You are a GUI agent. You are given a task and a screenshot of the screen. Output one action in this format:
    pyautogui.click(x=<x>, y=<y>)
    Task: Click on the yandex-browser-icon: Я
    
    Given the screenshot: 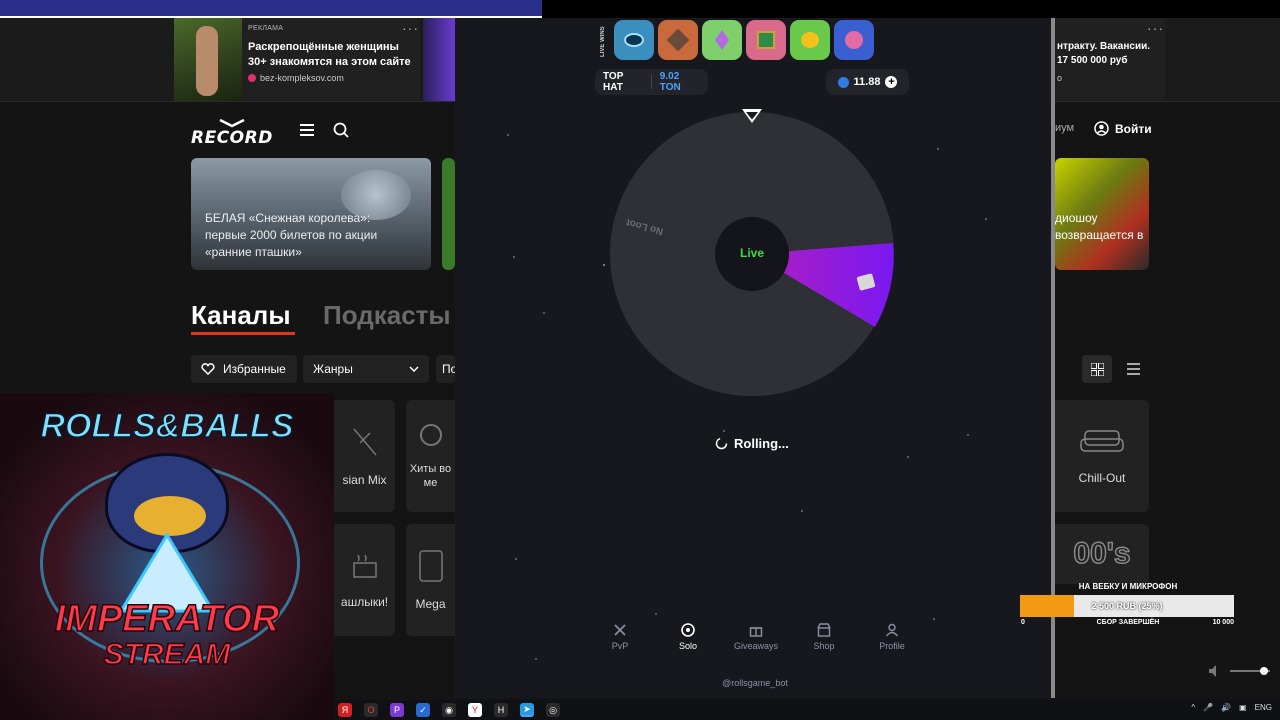 What is the action you would take?
    pyautogui.click(x=345, y=710)
    